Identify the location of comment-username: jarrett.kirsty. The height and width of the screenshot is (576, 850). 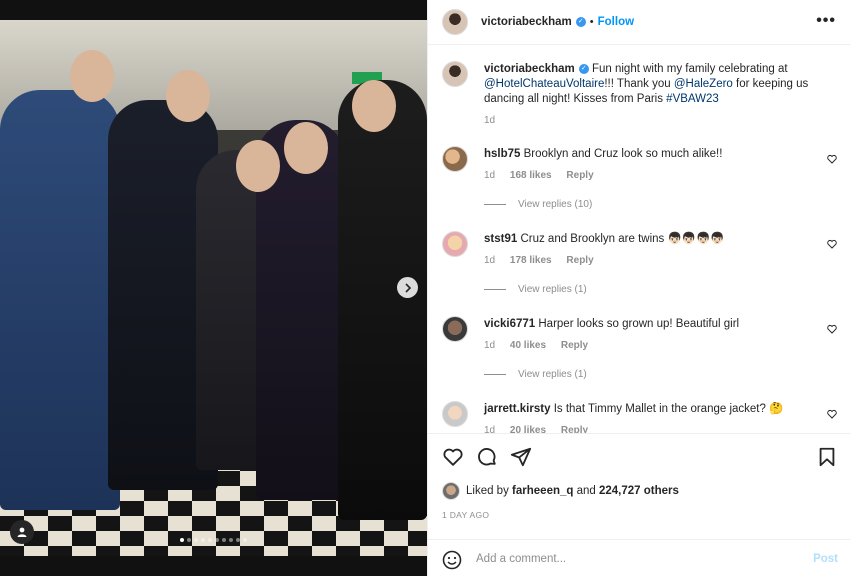
(517, 409).